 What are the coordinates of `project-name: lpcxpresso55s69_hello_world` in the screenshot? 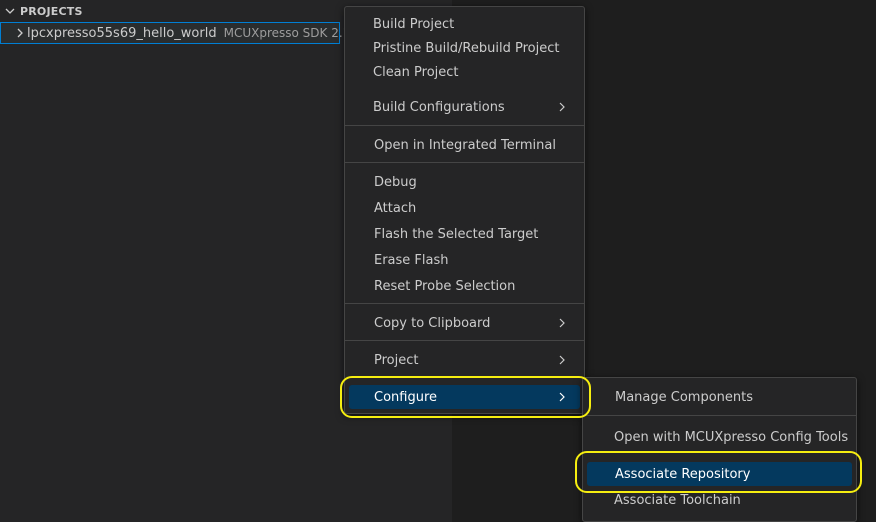 It's located at (122, 33).